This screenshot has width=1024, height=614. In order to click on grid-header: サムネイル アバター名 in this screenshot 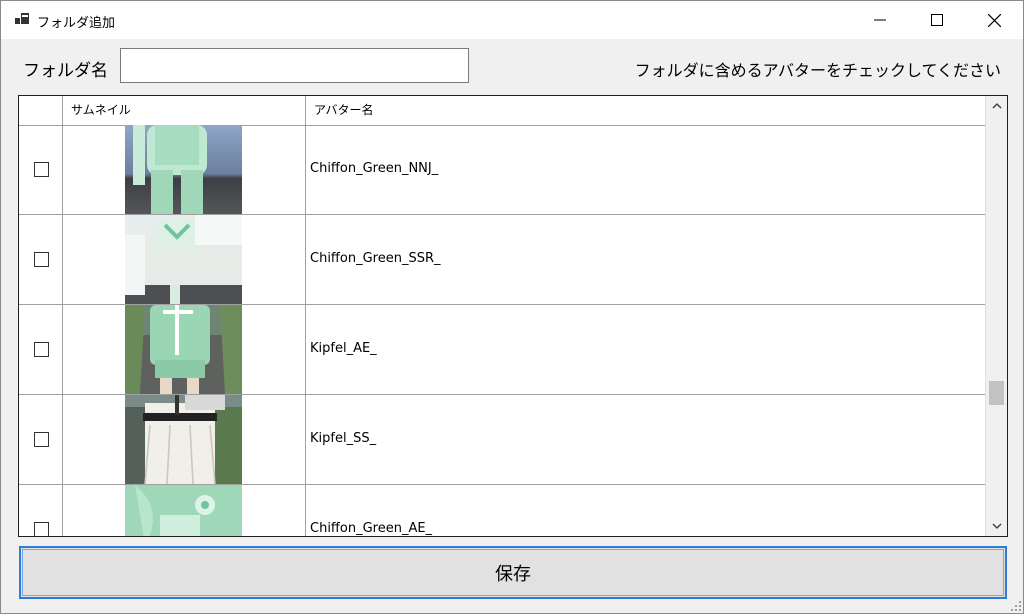, I will do `click(502, 111)`.